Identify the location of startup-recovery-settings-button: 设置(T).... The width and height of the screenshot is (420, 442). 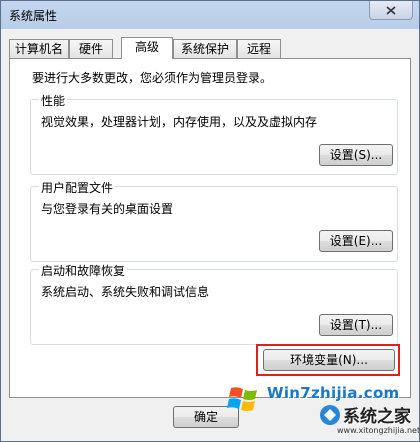
(356, 325).